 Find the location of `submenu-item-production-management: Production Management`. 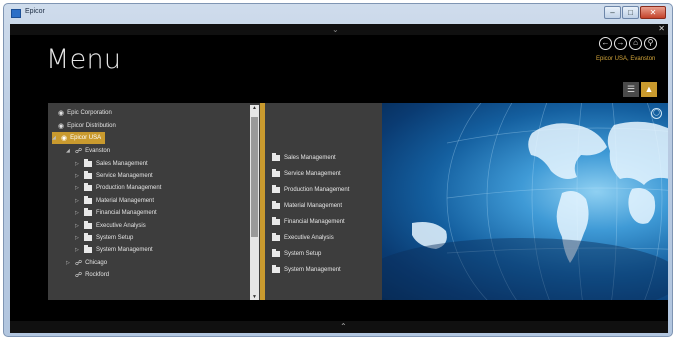

submenu-item-production-management: Production Management is located at coordinates (310, 190).